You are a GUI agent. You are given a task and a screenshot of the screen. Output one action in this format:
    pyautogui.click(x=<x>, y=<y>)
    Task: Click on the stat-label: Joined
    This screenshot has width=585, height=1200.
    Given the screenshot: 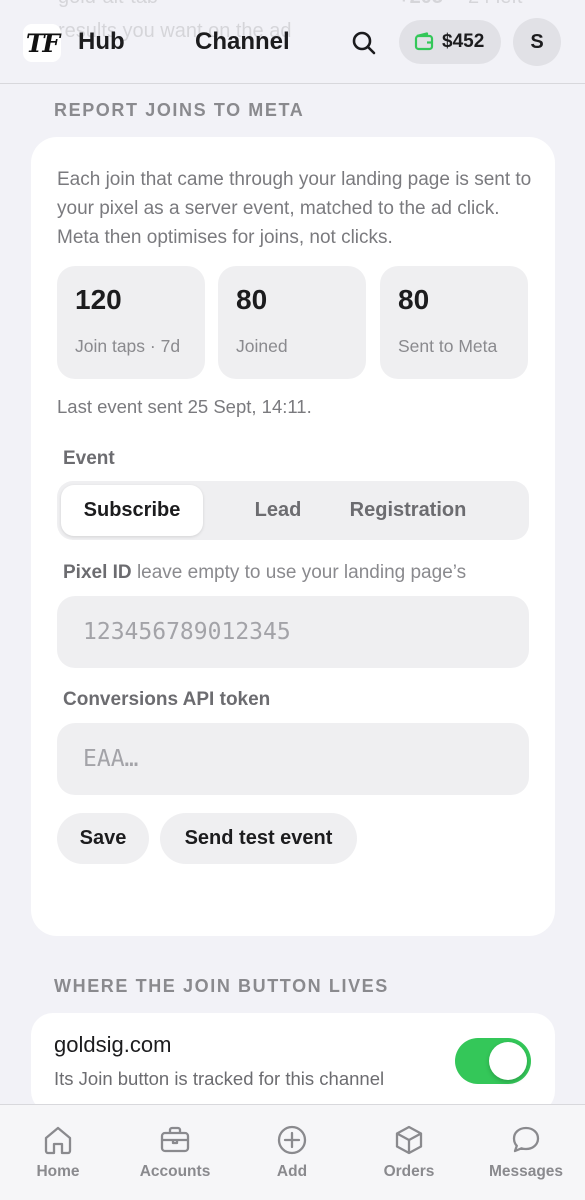 What is the action you would take?
    pyautogui.click(x=262, y=346)
    